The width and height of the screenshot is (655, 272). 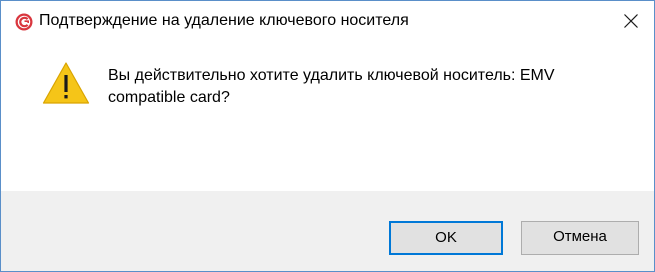 What do you see at coordinates (24, 22) in the screenshot?
I see `cryptopro-app-icon` at bounding box center [24, 22].